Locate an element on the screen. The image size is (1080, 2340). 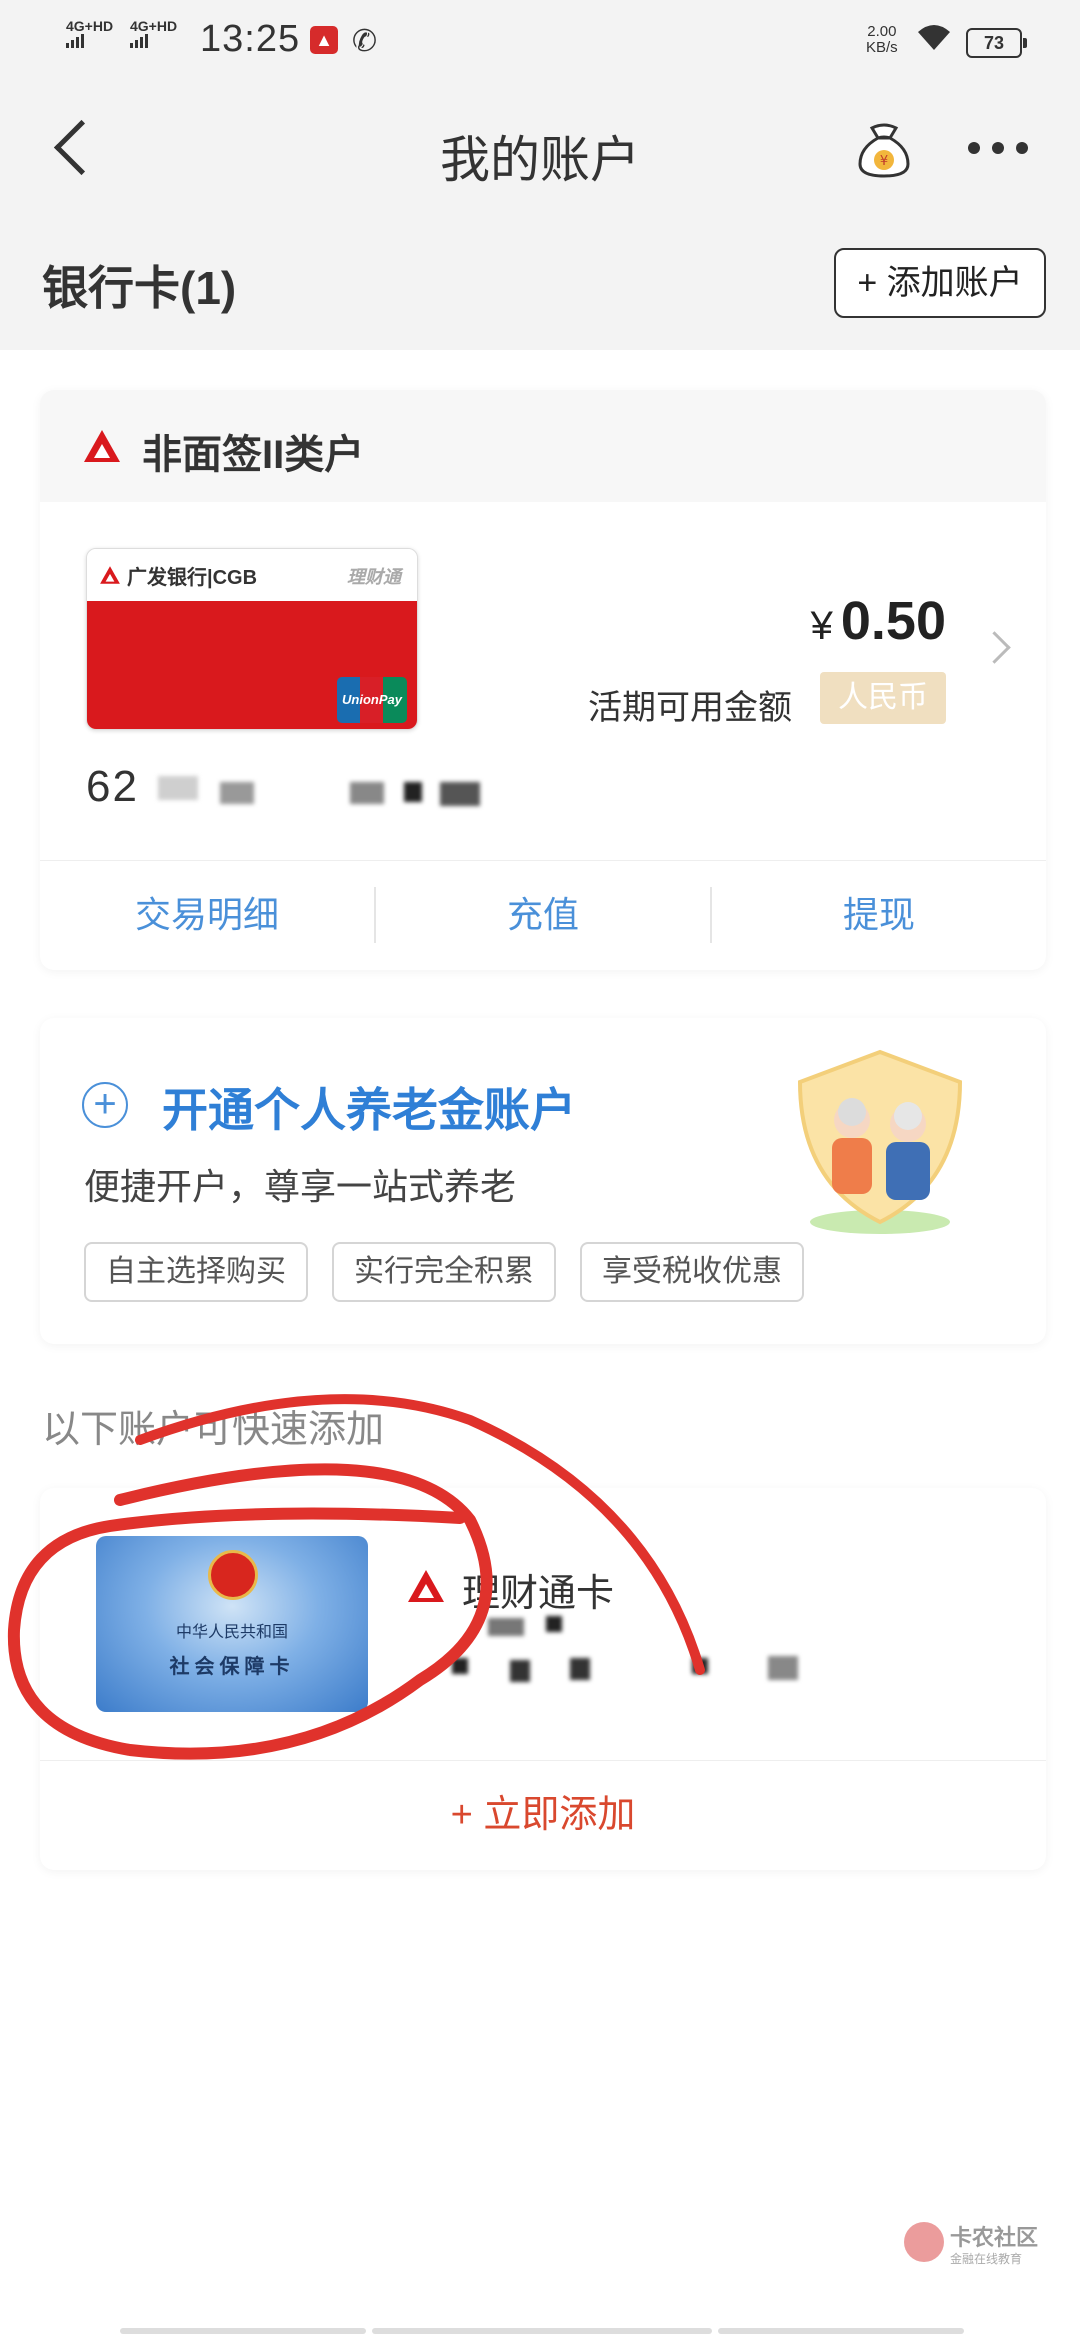
pension-tags: 自主选择购买 实行完全积累 享受税收优惠 is located at coordinates (444, 1272).